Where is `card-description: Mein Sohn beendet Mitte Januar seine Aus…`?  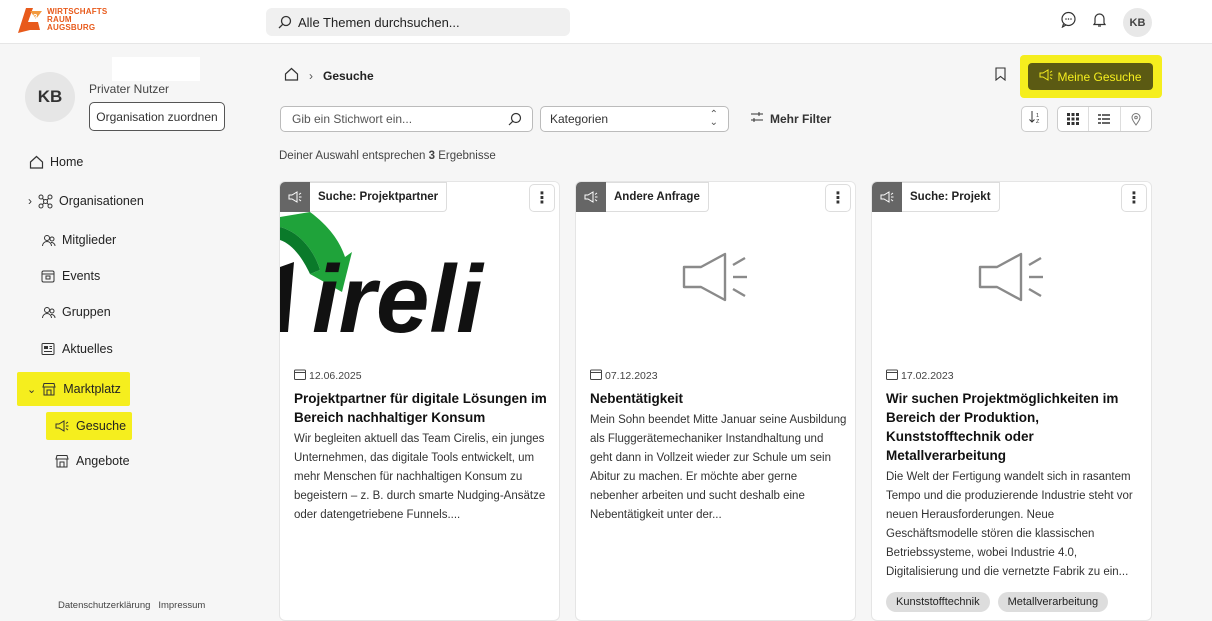 card-description: Mein Sohn beendet Mitte Januar seine Aus… is located at coordinates (718, 467).